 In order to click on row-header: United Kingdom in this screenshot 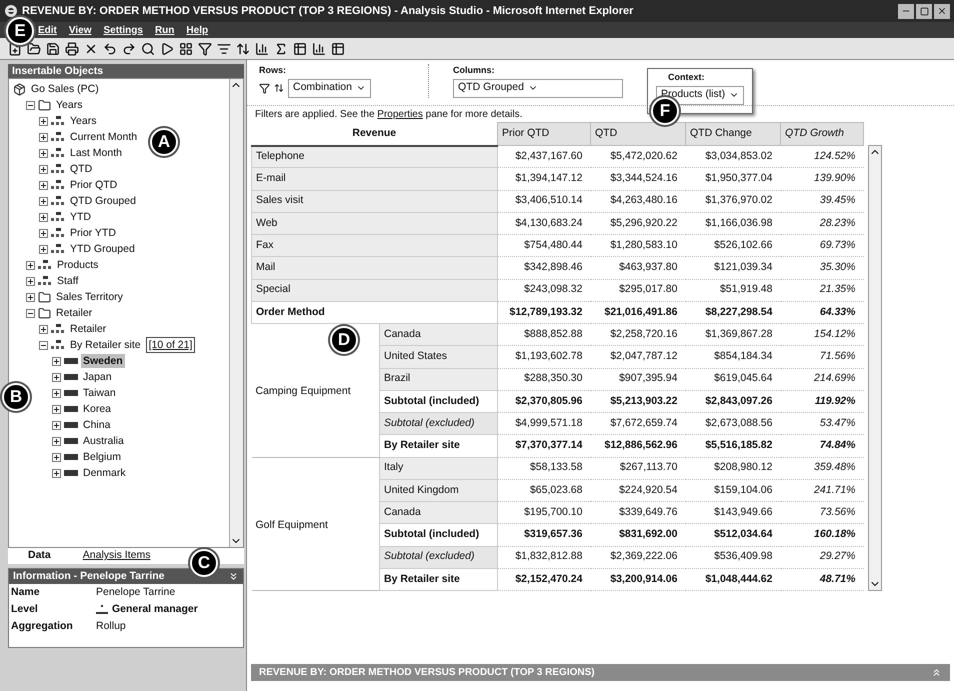, I will do `click(439, 490)`.